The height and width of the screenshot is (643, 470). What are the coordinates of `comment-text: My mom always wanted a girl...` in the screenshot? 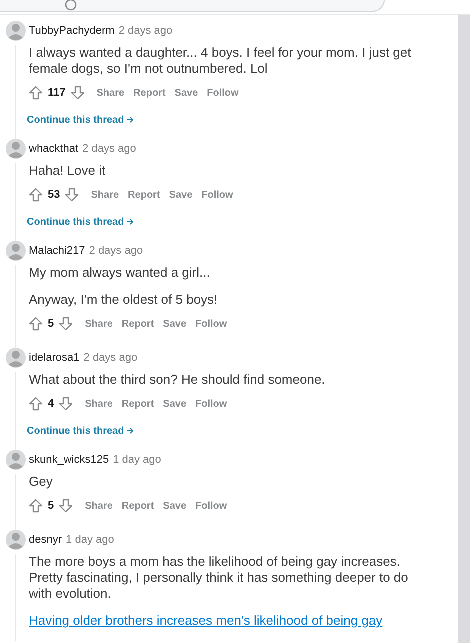 It's located at (120, 273).